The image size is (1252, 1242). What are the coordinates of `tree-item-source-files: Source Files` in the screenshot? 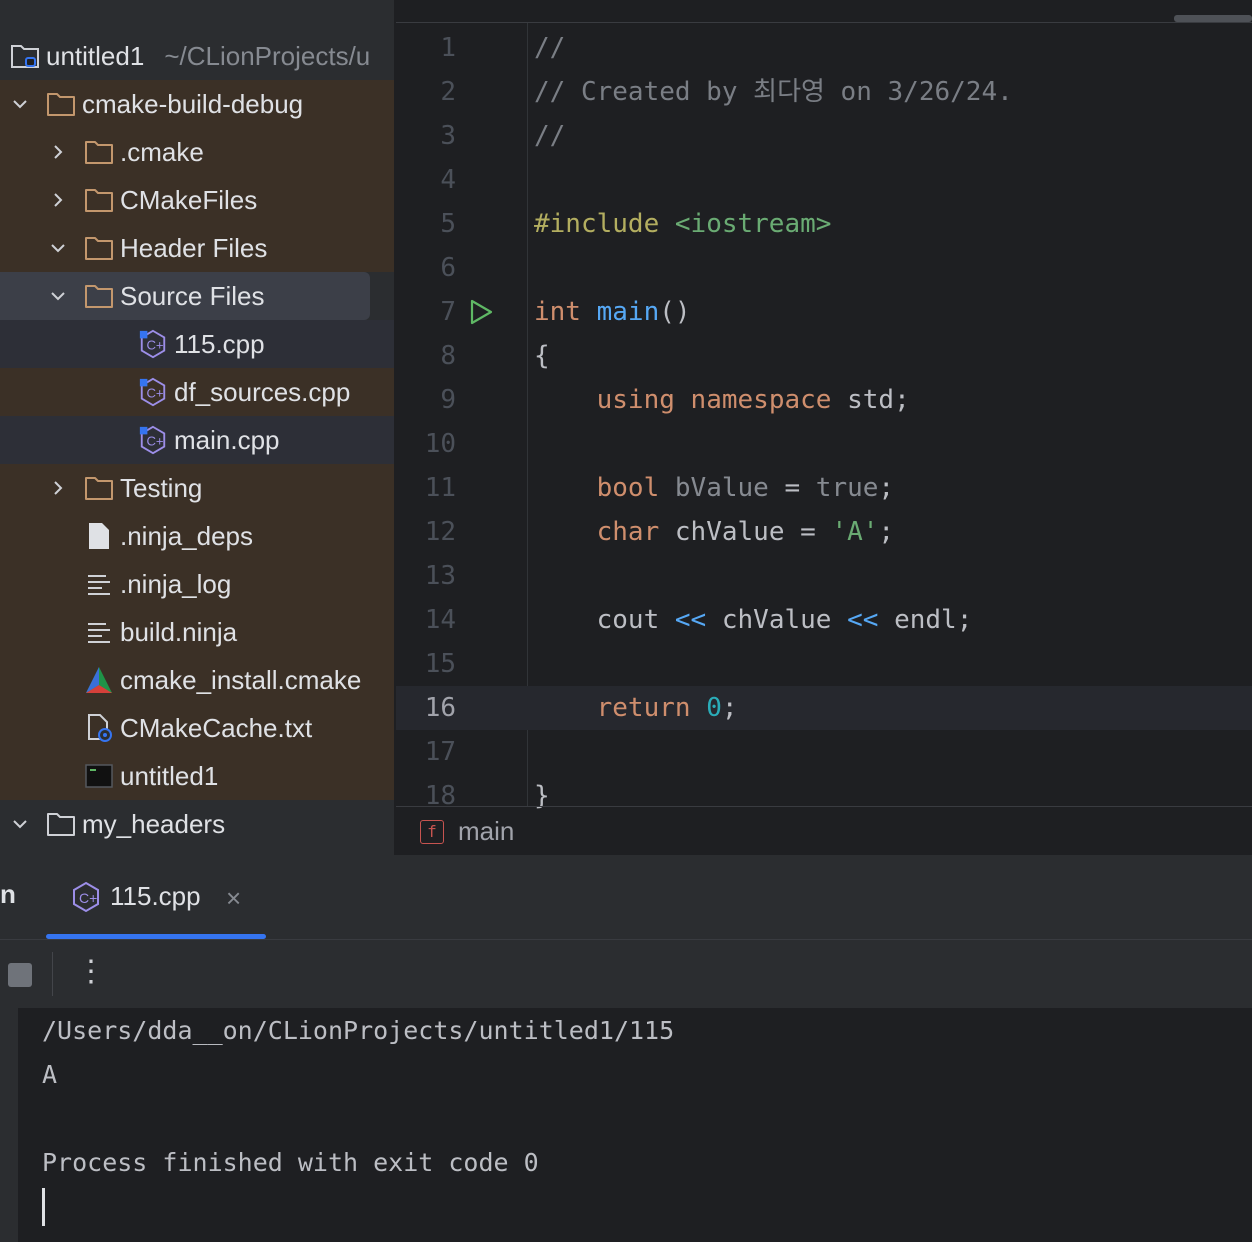 It's located at (185, 296).